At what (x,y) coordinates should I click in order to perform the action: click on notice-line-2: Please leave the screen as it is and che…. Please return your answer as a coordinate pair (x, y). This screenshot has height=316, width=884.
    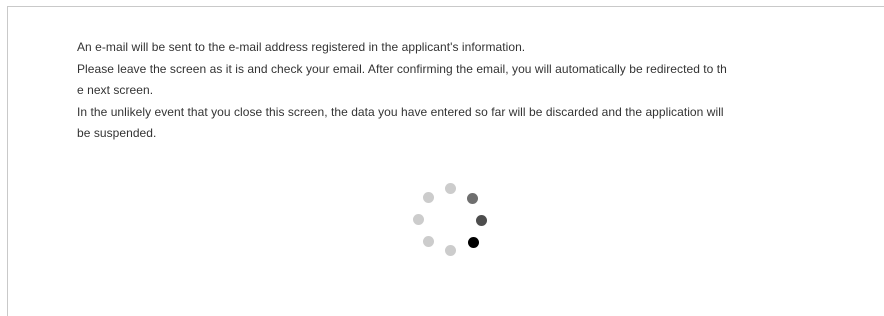
    Looking at the image, I should click on (402, 68).